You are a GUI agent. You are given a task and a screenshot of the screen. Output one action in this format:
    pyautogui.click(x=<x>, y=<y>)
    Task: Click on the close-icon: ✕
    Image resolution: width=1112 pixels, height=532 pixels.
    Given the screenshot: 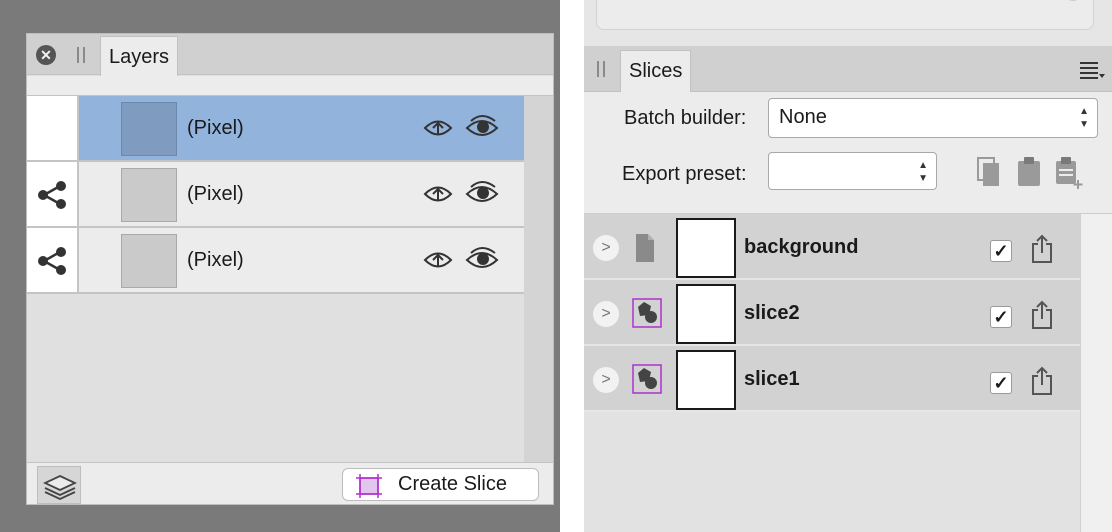 What is the action you would take?
    pyautogui.click(x=46, y=55)
    